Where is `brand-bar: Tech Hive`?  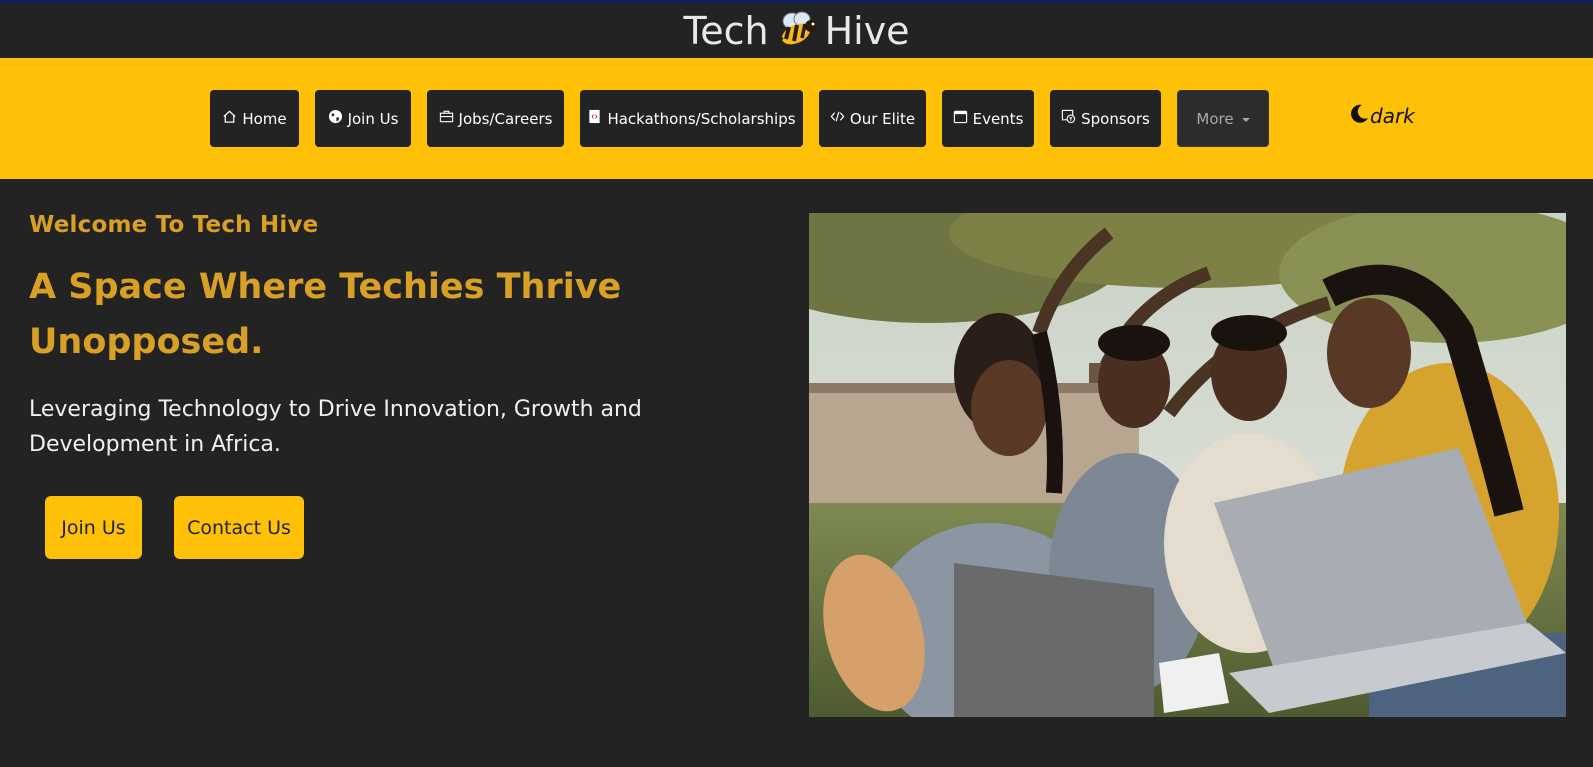 brand-bar: Tech Hive is located at coordinates (796, 30).